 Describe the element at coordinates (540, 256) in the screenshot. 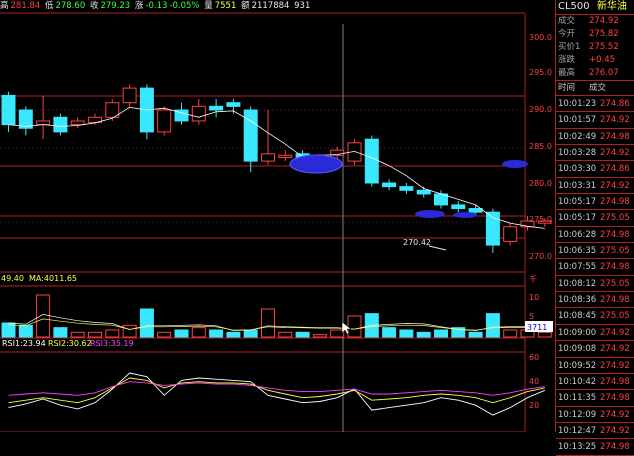

I see `price-tick-6: 270.0` at that location.